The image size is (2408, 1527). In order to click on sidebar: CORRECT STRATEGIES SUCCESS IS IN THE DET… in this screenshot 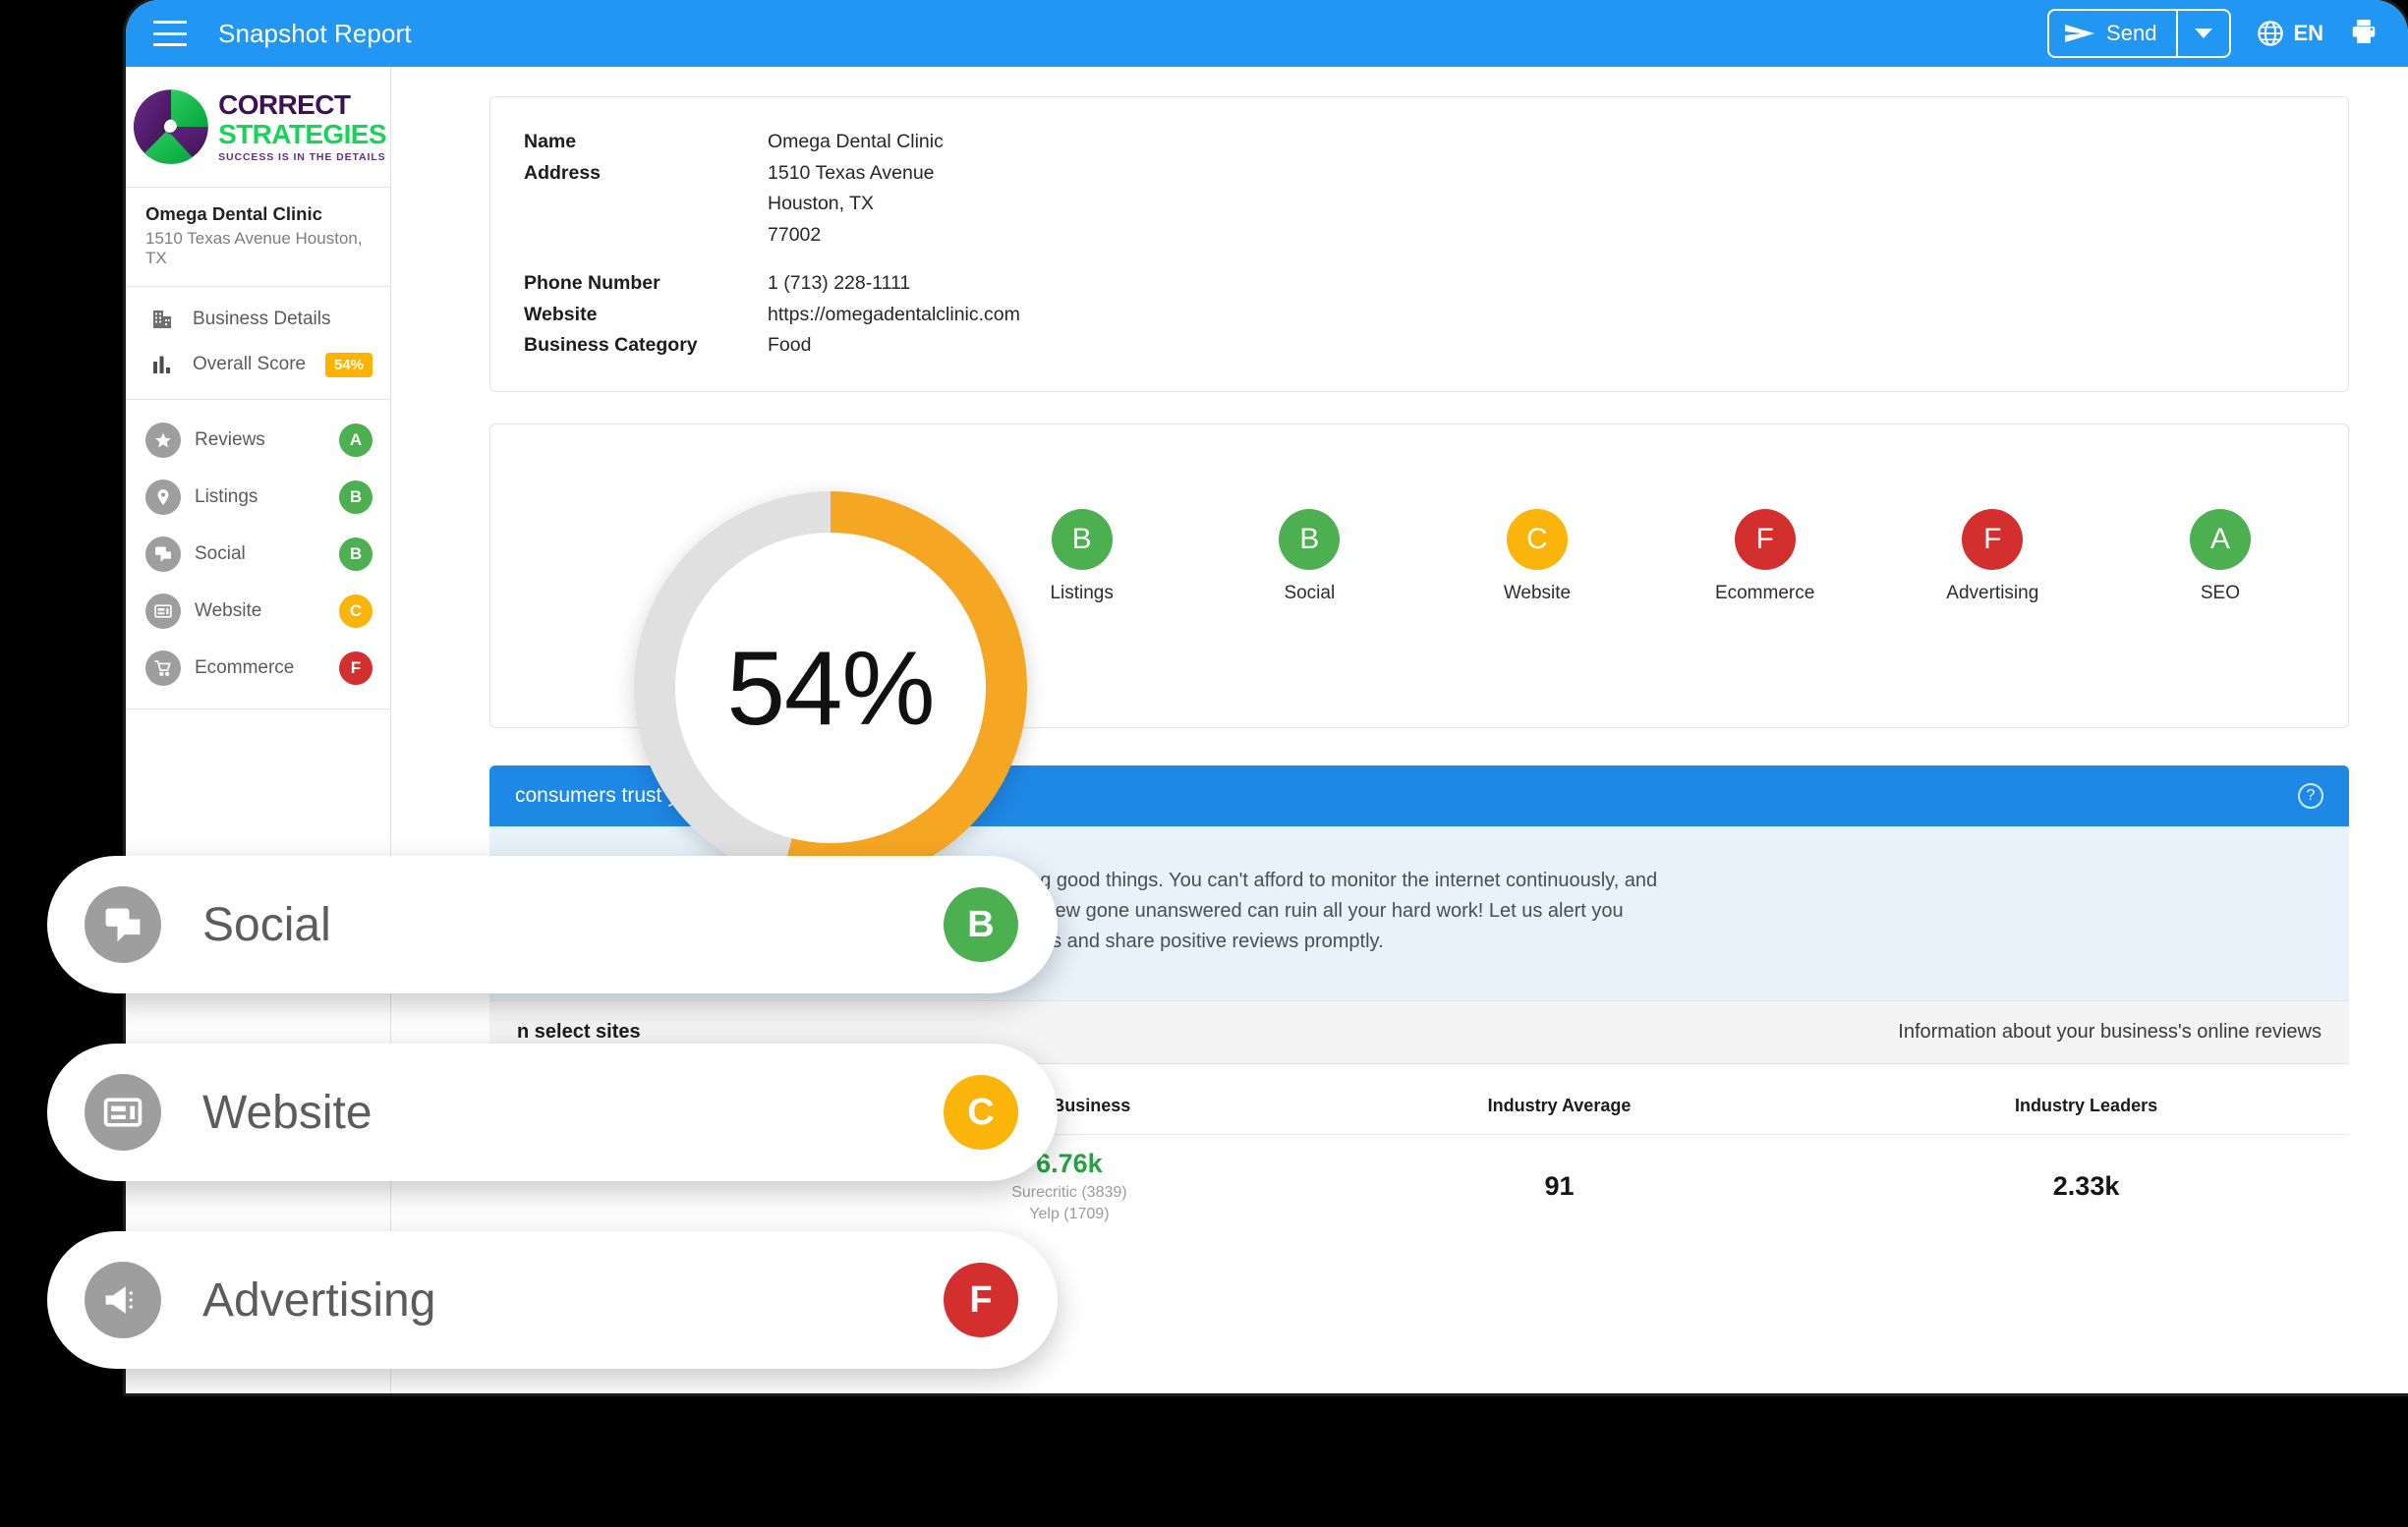, I will do `click(259, 730)`.